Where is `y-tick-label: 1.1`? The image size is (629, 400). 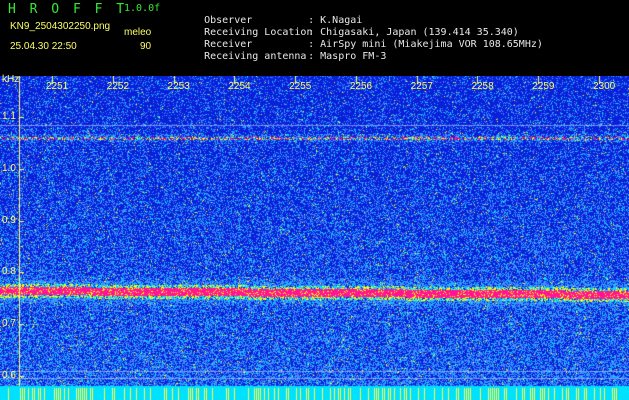 y-tick-label: 1.1 is located at coordinates (9, 117).